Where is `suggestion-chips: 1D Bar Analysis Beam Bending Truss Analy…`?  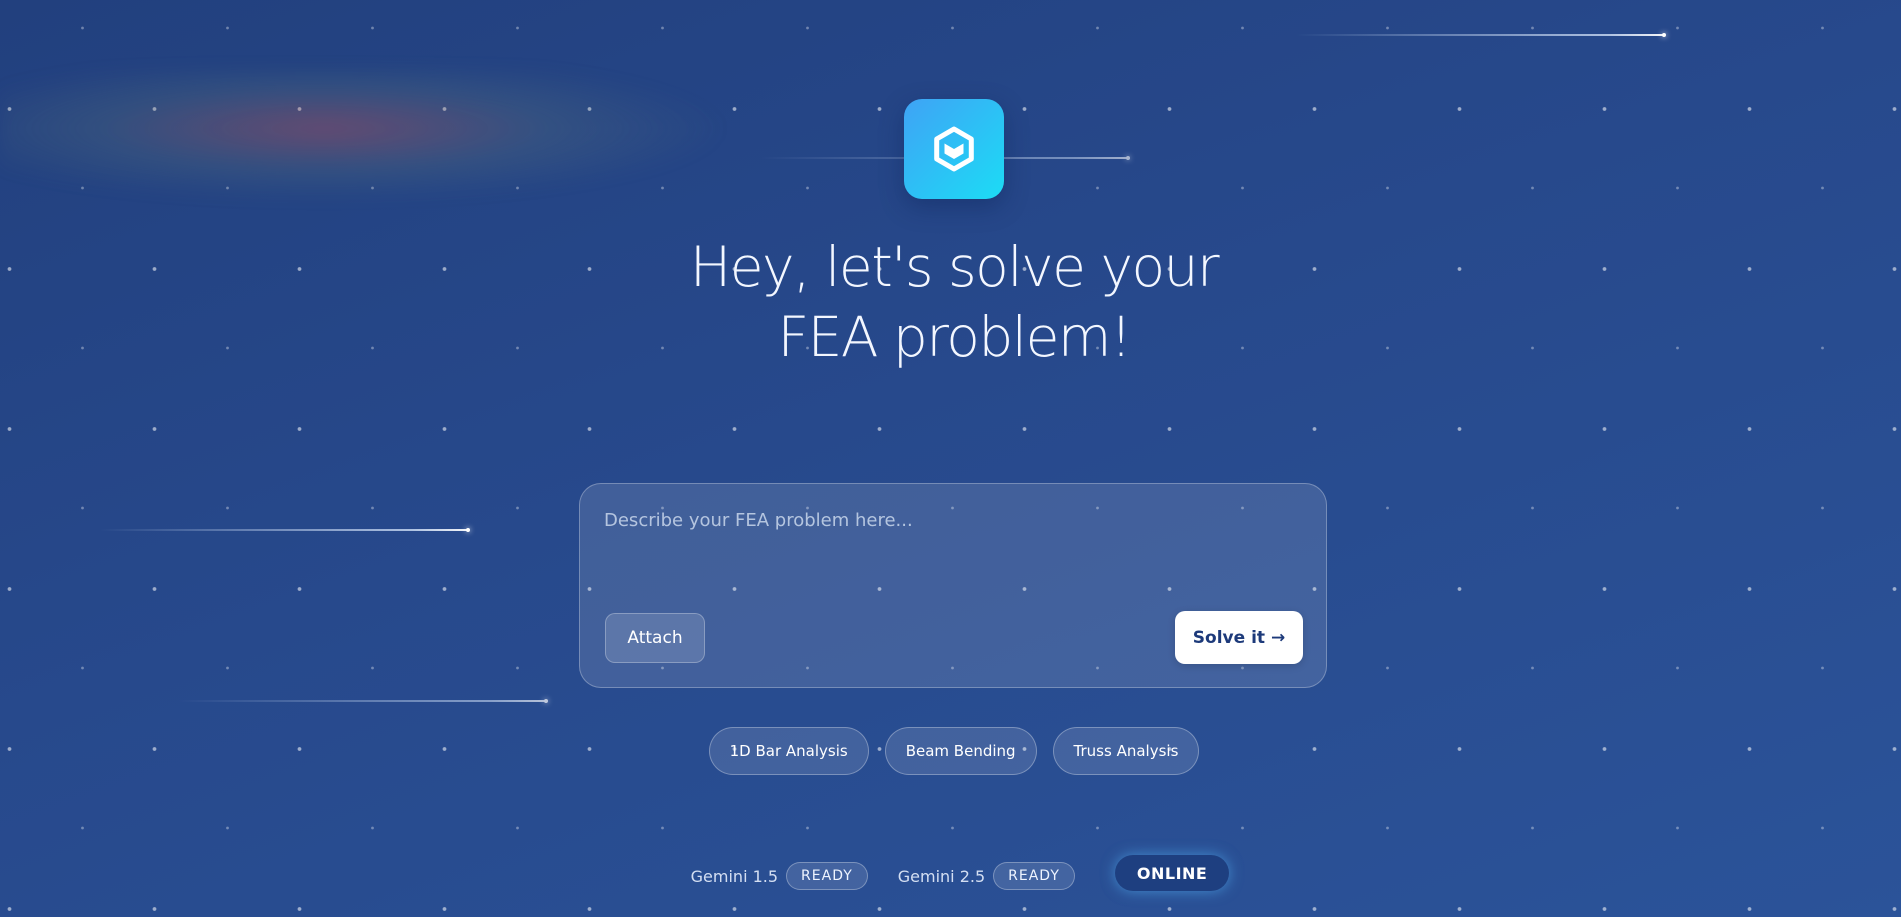 suggestion-chips: 1D Bar Analysis Beam Bending Truss Analy… is located at coordinates (954, 751).